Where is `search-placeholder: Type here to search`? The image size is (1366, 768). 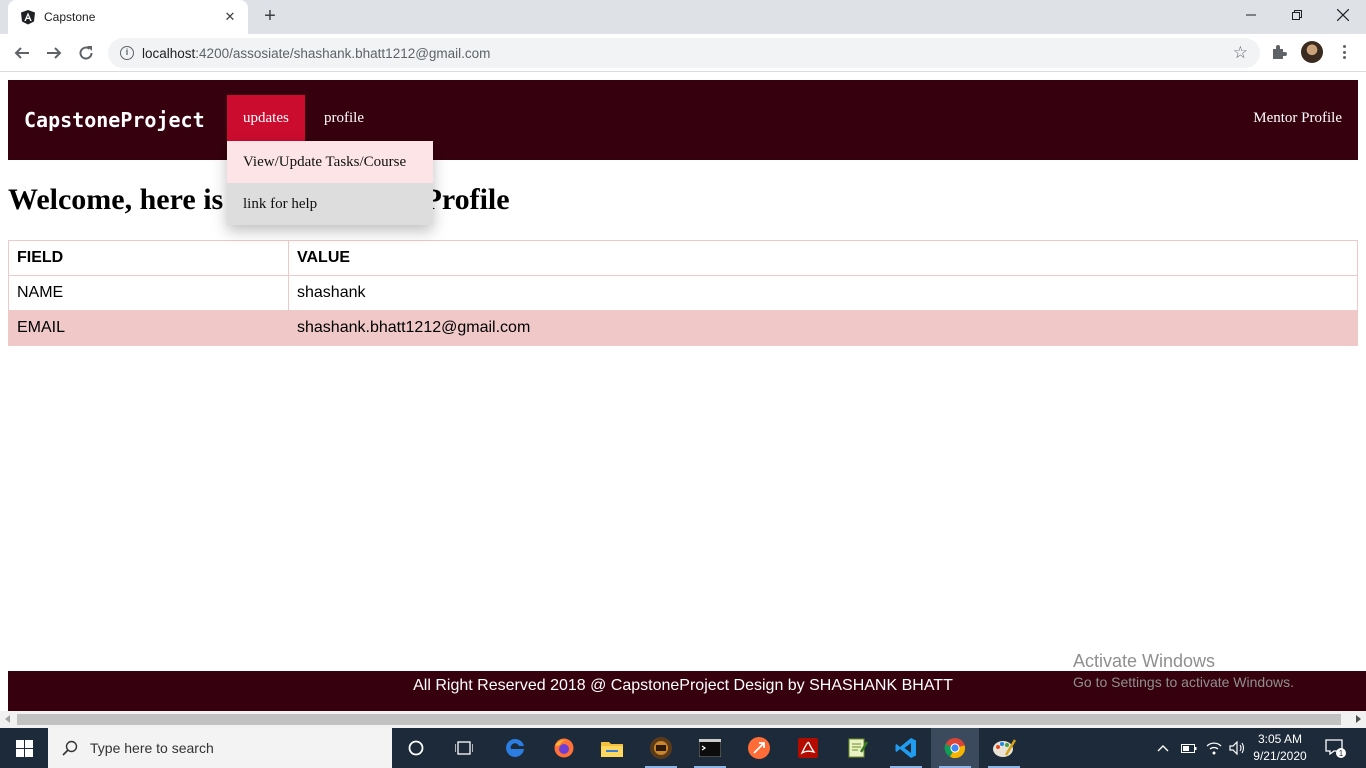 search-placeholder: Type here to search is located at coordinates (152, 748).